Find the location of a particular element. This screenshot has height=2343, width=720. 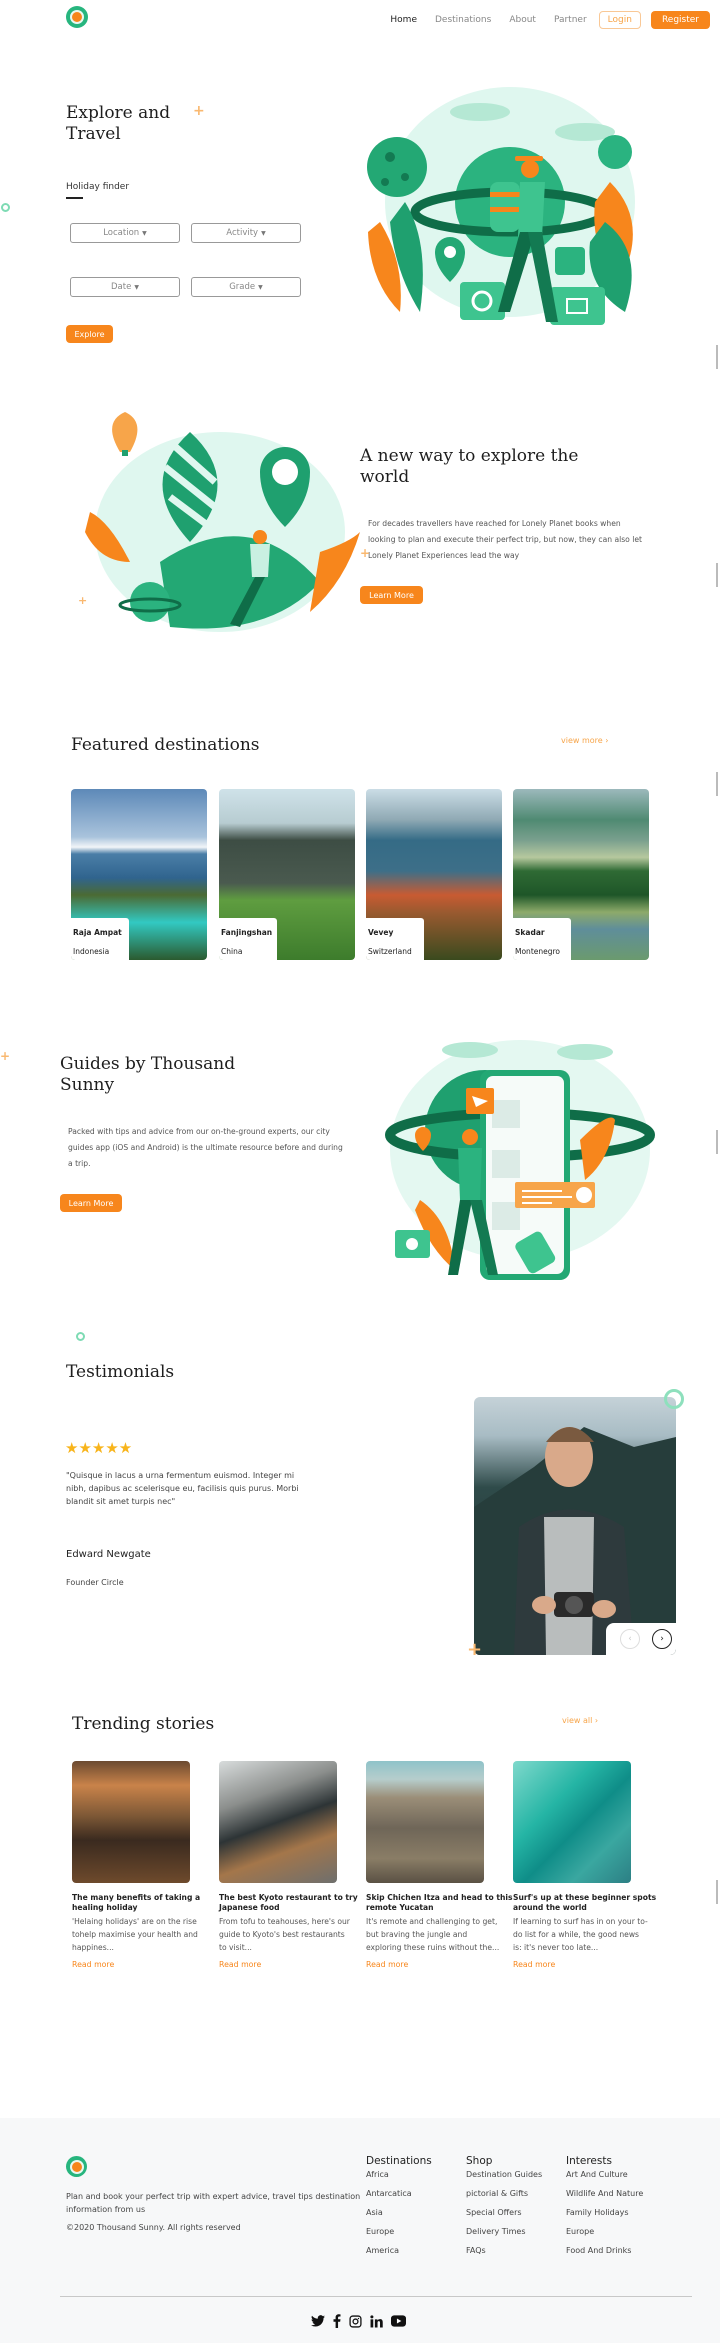

footer-link: Delivery Times is located at coordinates (504, 2231).